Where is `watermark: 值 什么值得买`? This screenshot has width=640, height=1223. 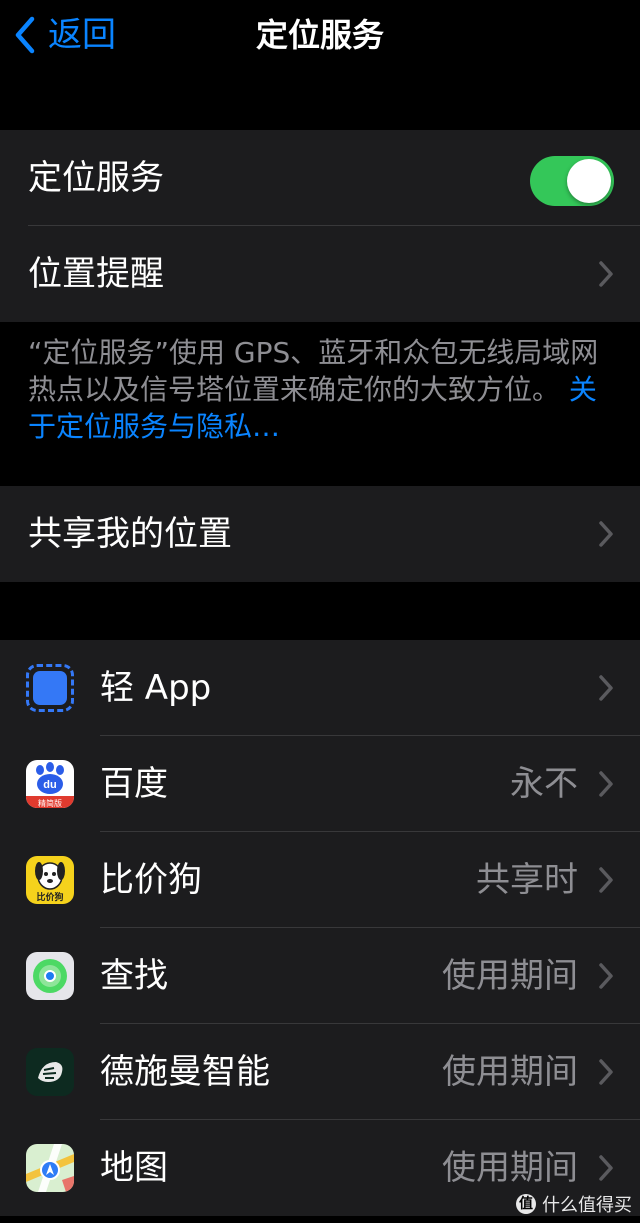
watermark: 值 什么值得买 is located at coordinates (574, 1204).